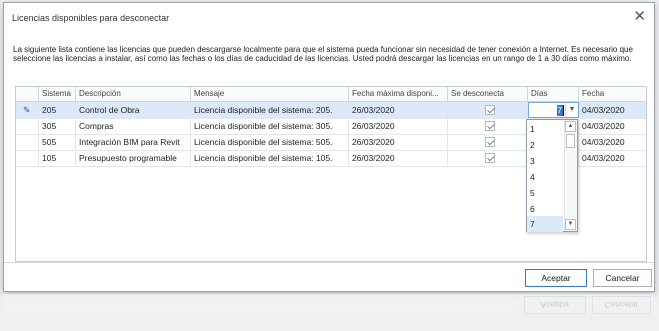 Image resolution: width=659 pixels, height=331 pixels. I want to click on cell-mensaje: Licencia disponible del sistema: 205., so click(270, 110).